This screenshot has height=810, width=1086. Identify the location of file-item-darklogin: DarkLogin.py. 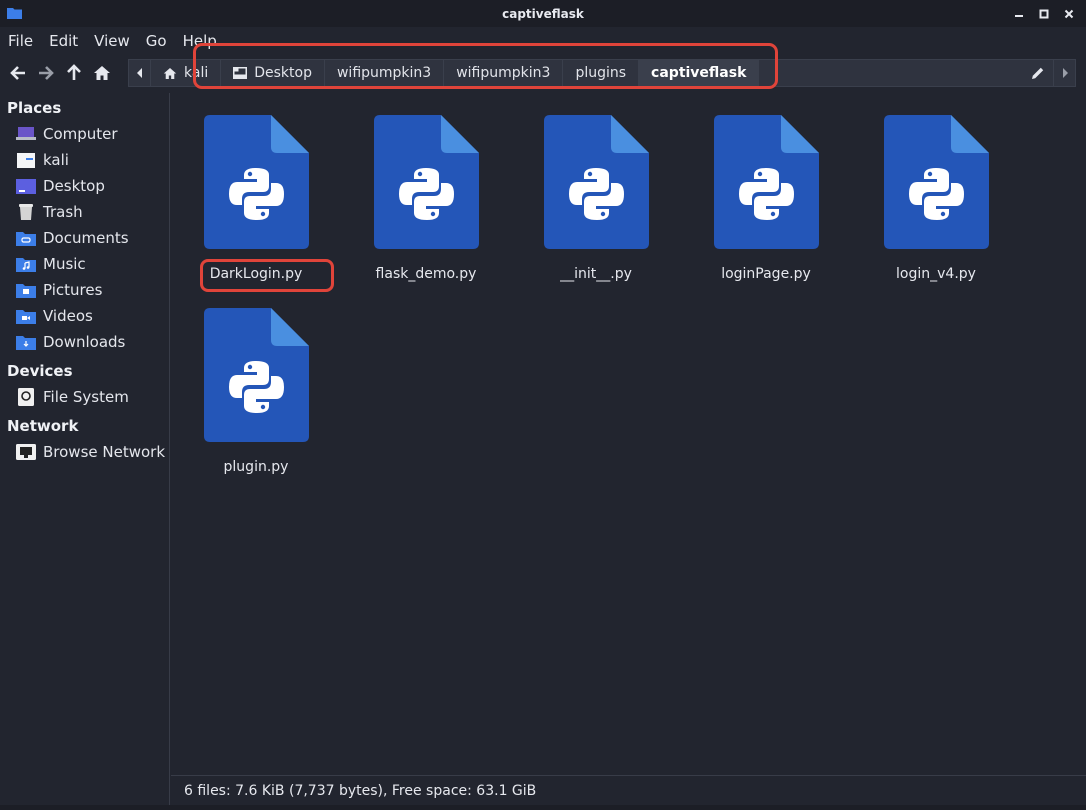
(256, 210).